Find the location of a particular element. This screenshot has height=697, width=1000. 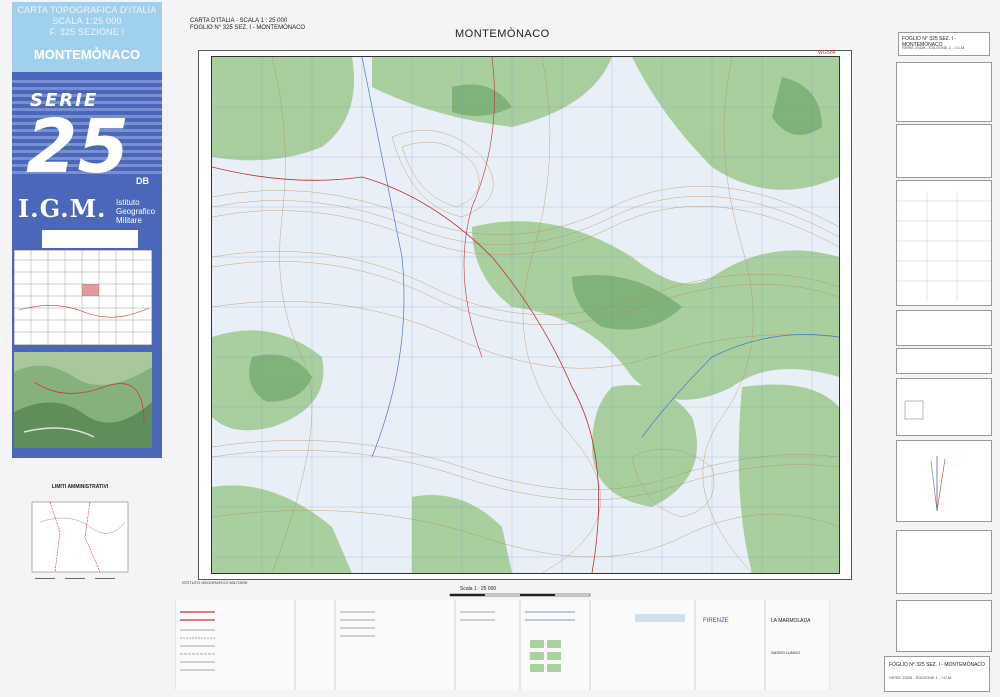

igm-logo: I.G.M. Istituto Geografico Militare is located at coordinates (87, 210).